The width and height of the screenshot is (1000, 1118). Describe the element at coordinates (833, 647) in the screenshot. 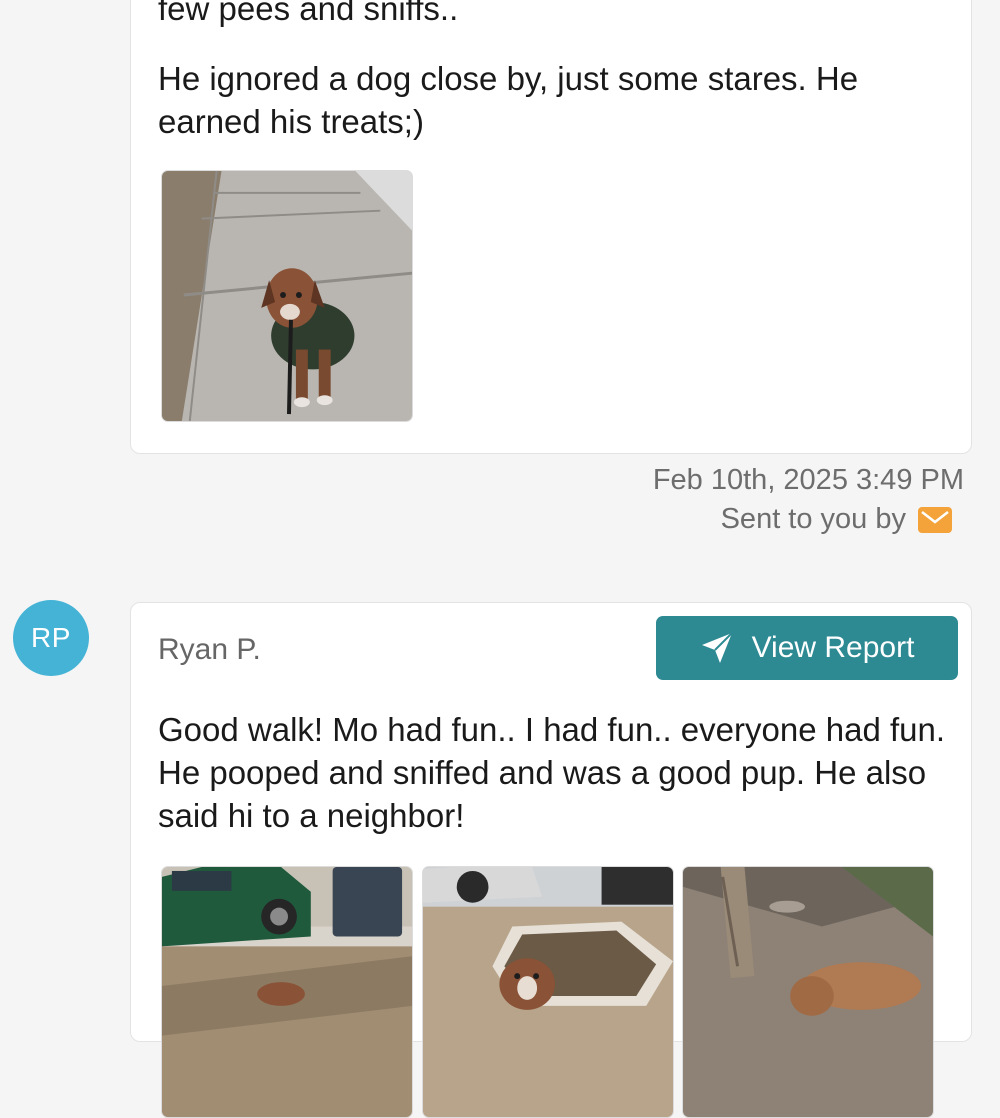

I see `view-report-label: View Report` at that location.